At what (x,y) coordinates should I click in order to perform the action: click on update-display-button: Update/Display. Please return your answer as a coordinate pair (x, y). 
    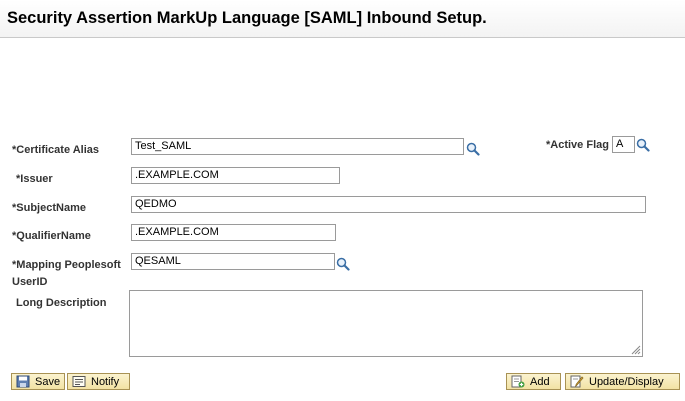
    Looking at the image, I should click on (622, 381).